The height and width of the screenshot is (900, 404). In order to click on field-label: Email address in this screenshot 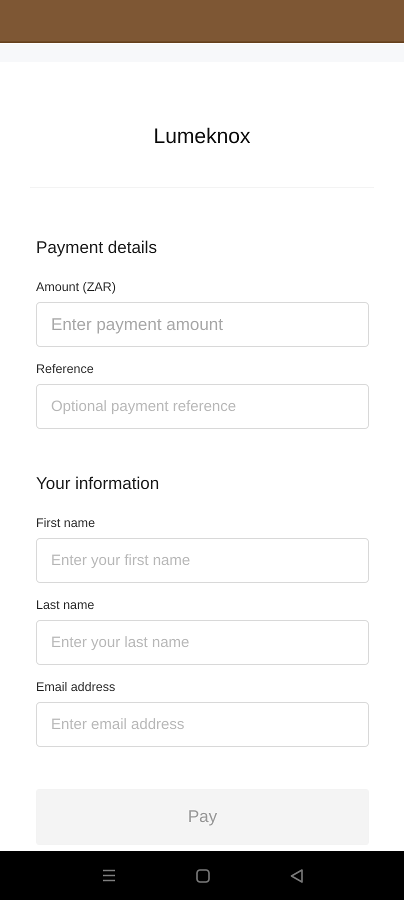, I will do `click(76, 687)`.